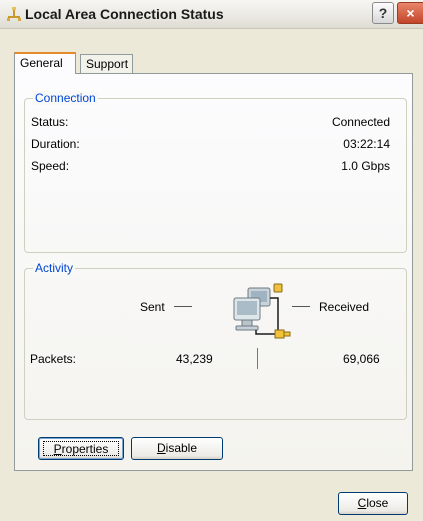 This screenshot has width=423, height=521. Describe the element at coordinates (50, 122) in the screenshot. I see `status-label: Status:` at that location.